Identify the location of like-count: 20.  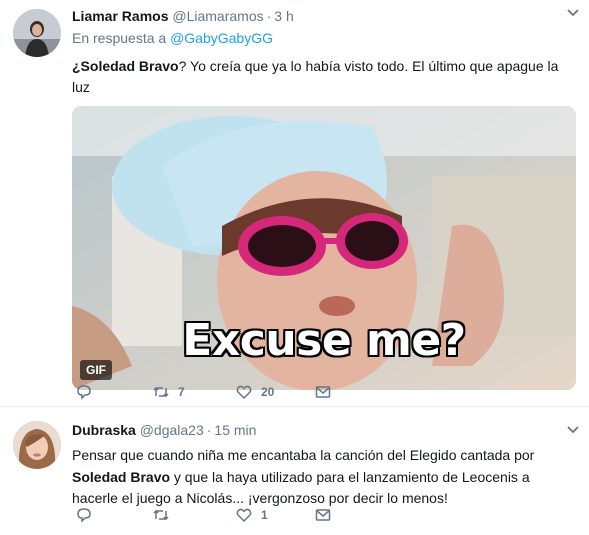
(268, 392).